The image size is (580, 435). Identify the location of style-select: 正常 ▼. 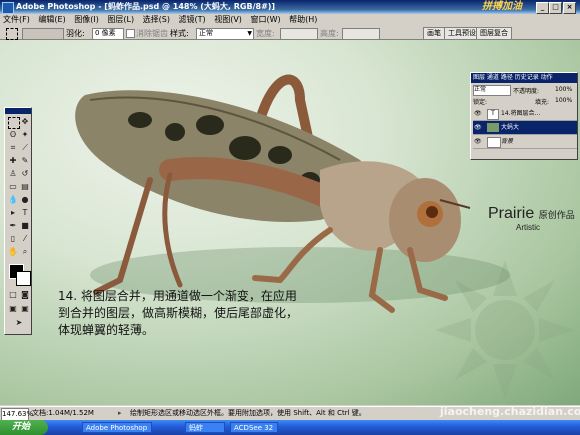
(225, 34).